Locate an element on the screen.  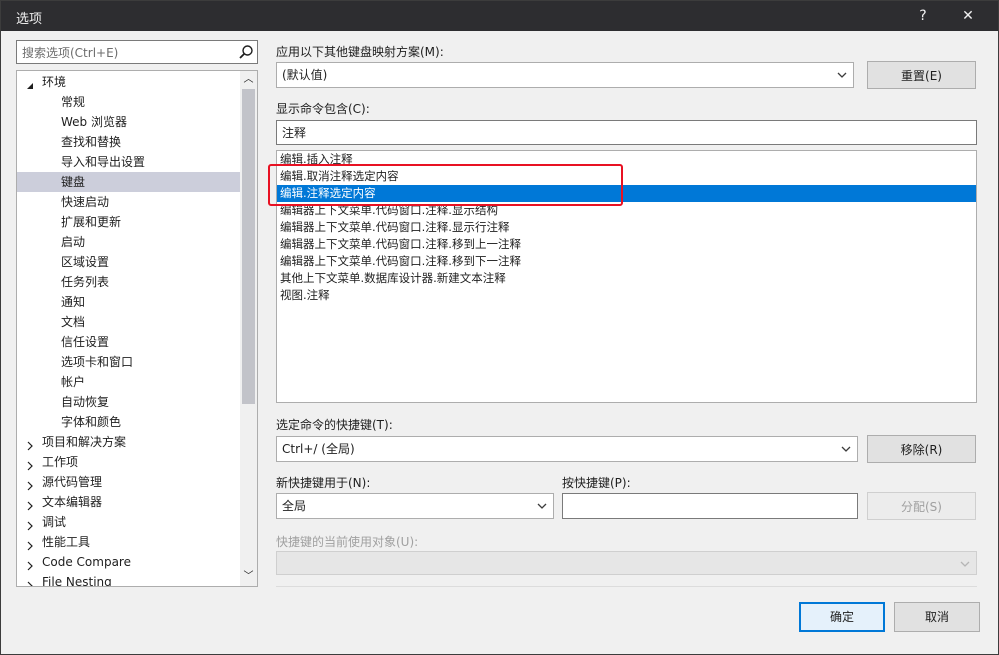
command-list-item: 其他上下文菜单.数据库设计器.新建文本注释 is located at coordinates (626, 278).